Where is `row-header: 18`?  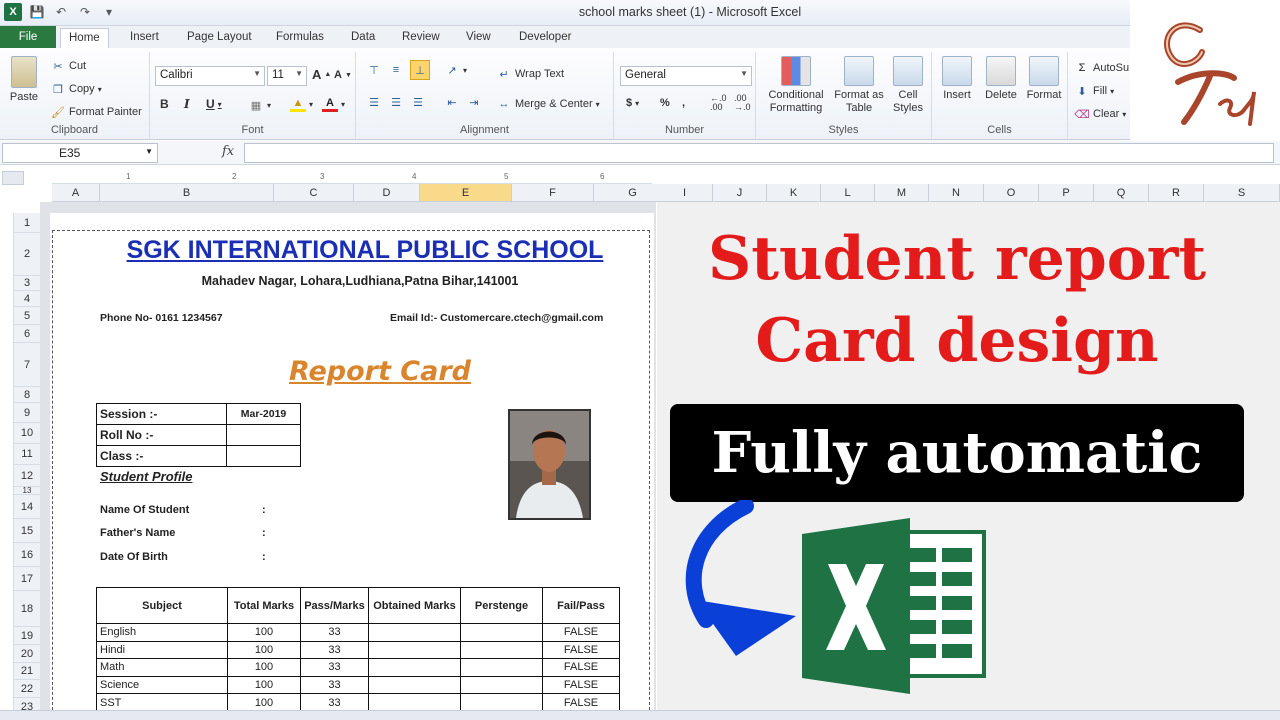 row-header: 18 is located at coordinates (27, 609).